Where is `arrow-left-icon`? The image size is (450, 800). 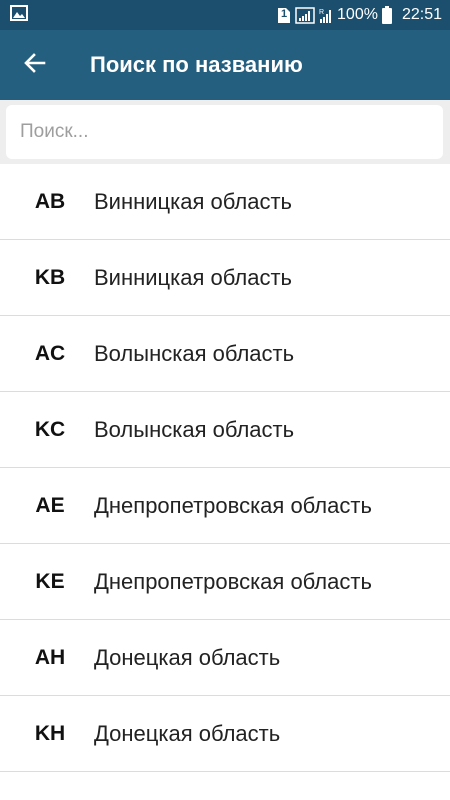
arrow-left-icon is located at coordinates (35, 65).